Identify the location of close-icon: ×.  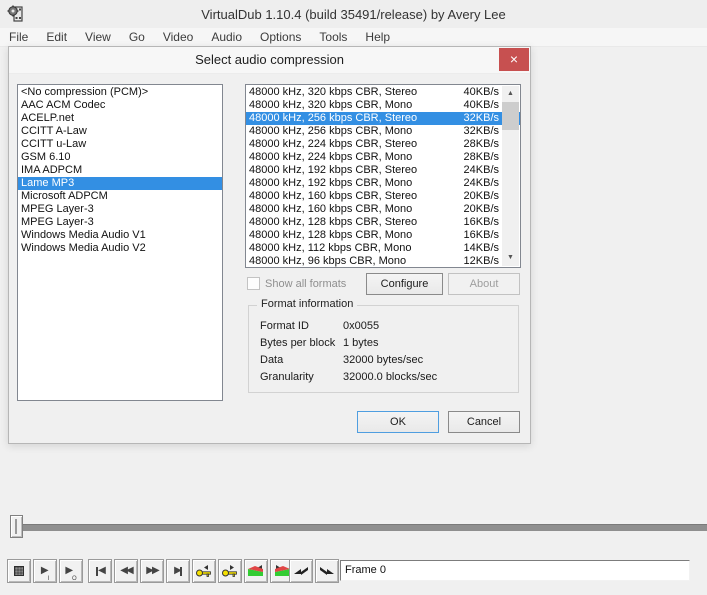
(514, 59).